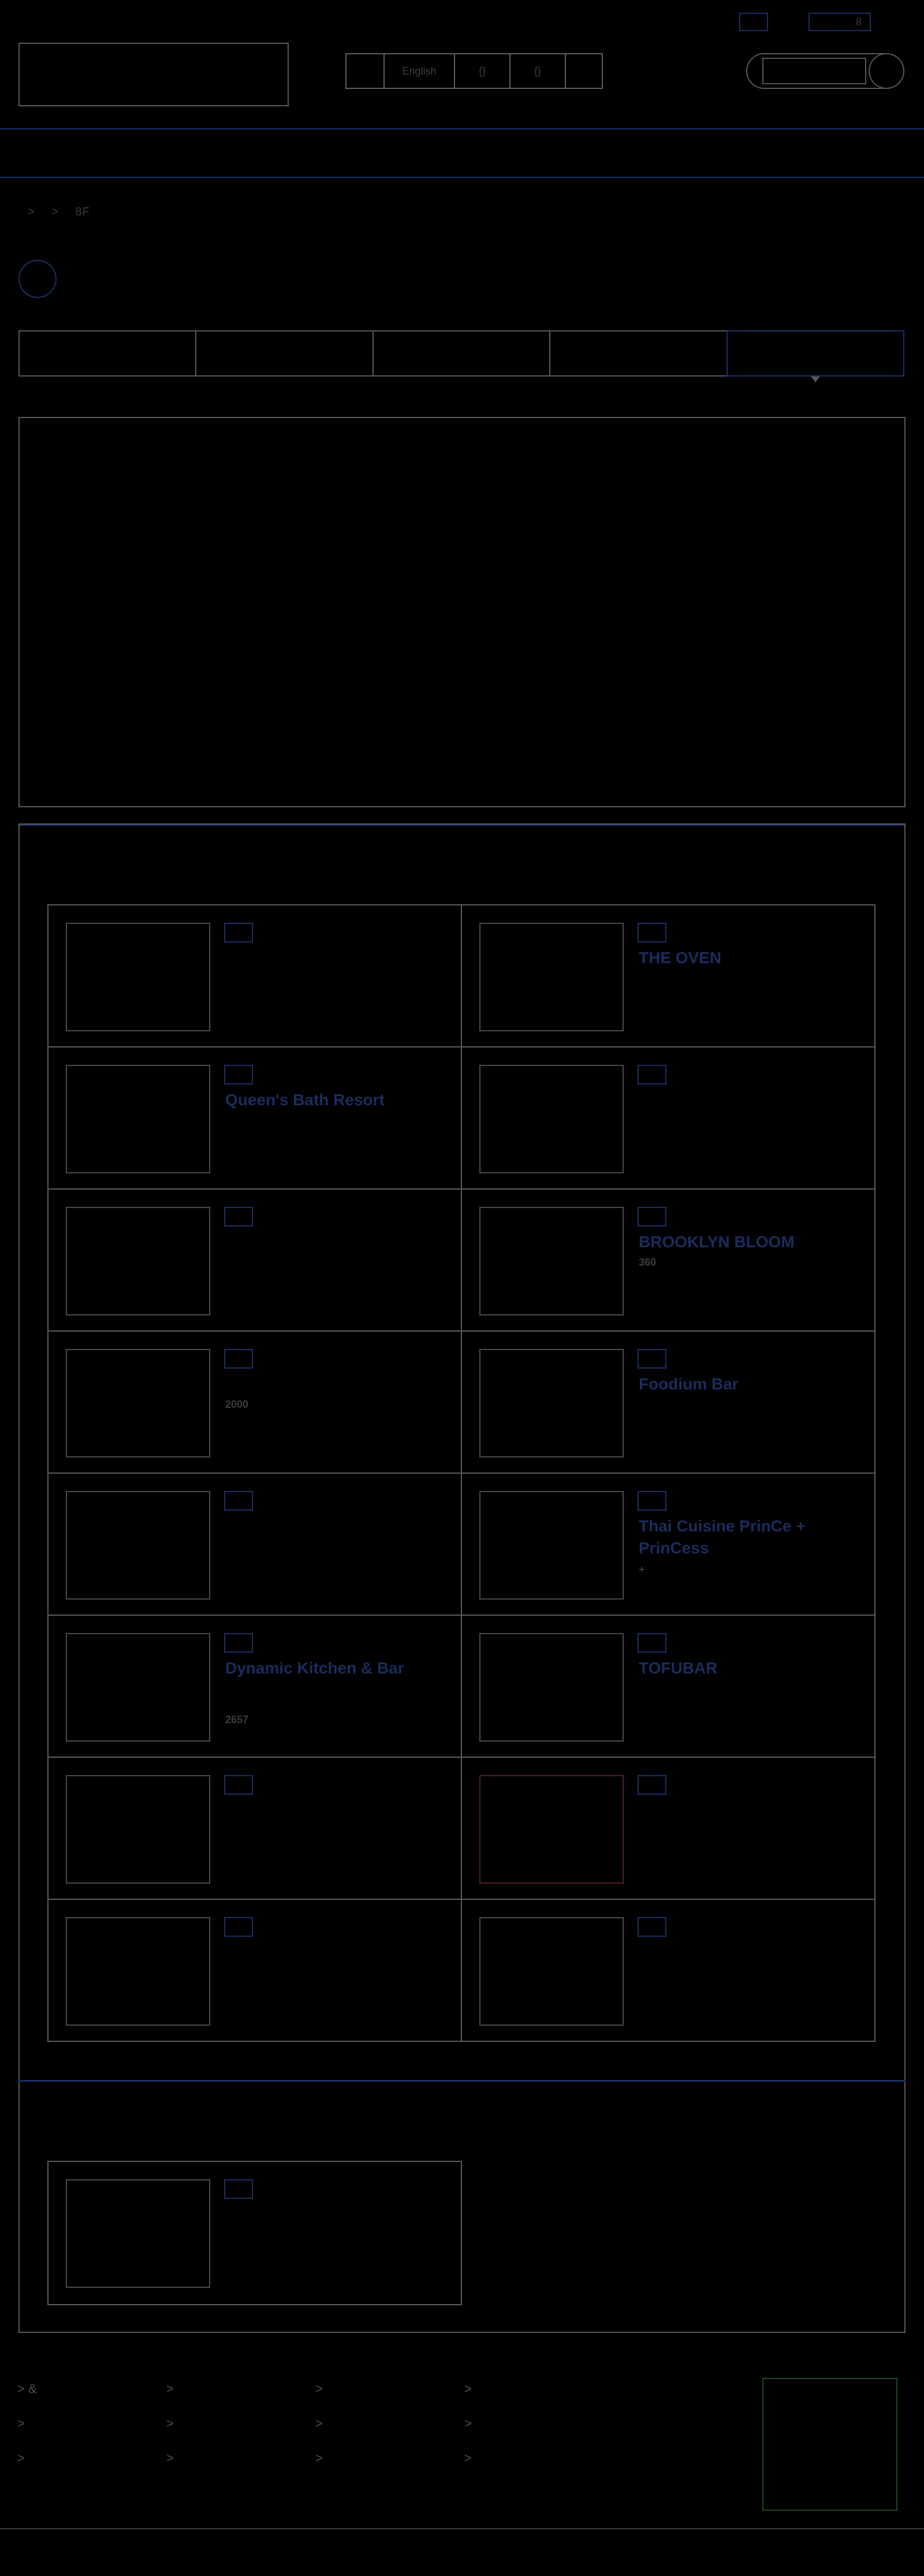 The height and width of the screenshot is (2576, 924). What do you see at coordinates (814, 71) in the screenshot?
I see `search-input` at bounding box center [814, 71].